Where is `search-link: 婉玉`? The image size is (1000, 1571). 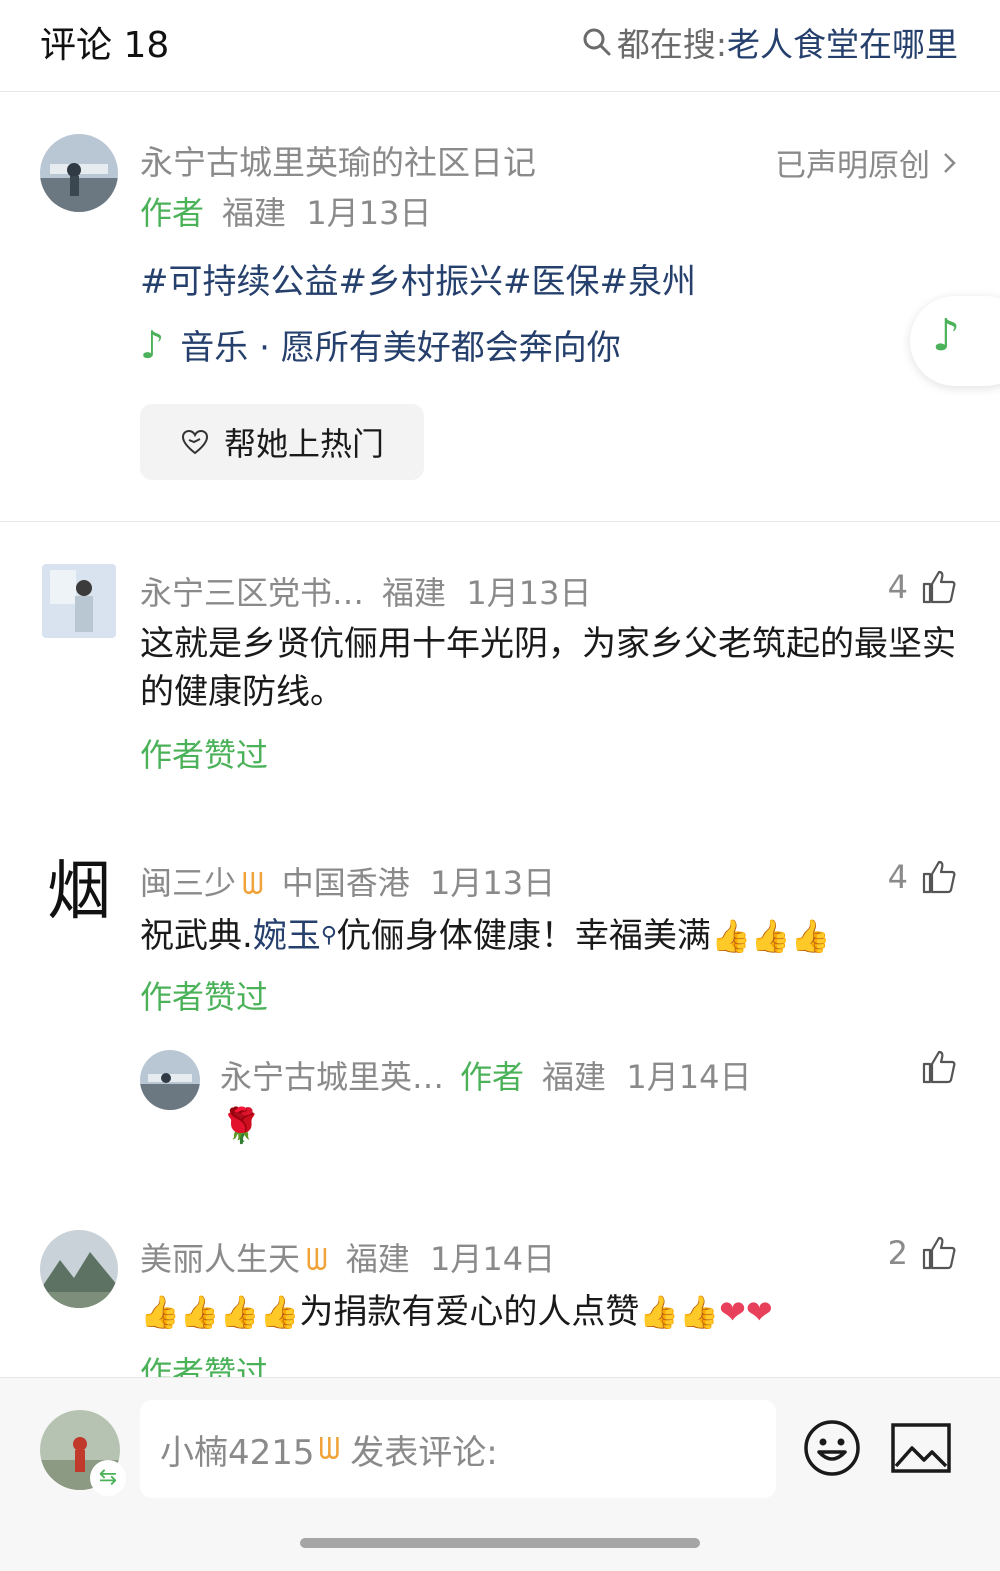 search-link: 婉玉 is located at coordinates (287, 936).